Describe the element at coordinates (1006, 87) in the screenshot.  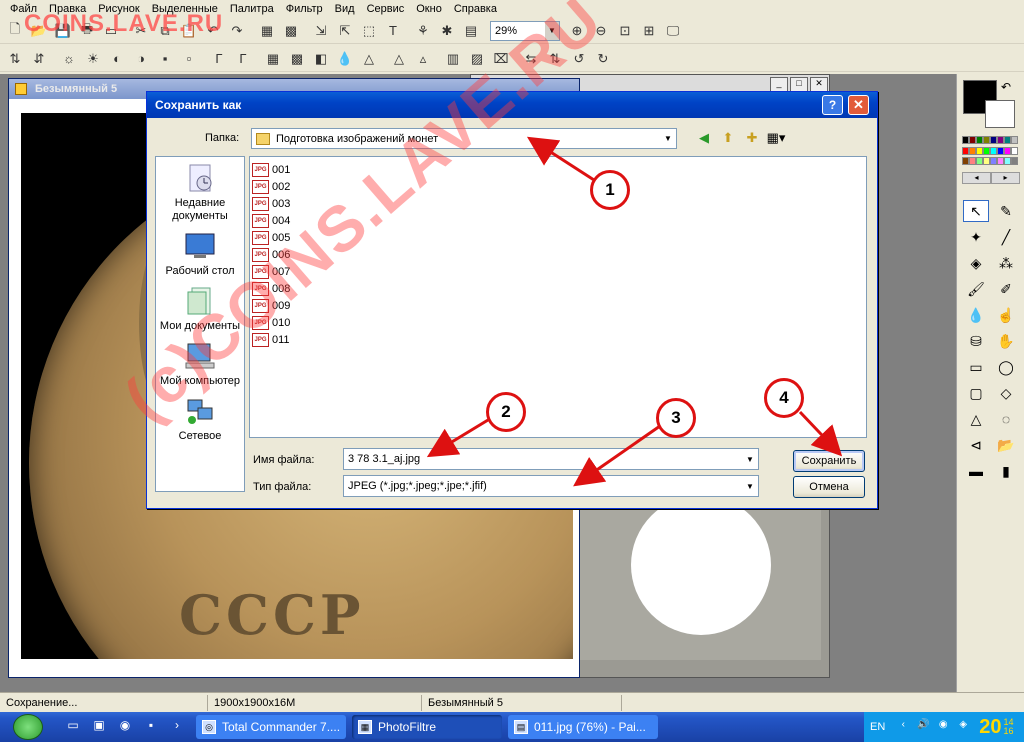
I see `swap-colors-icon: ↶` at that location.